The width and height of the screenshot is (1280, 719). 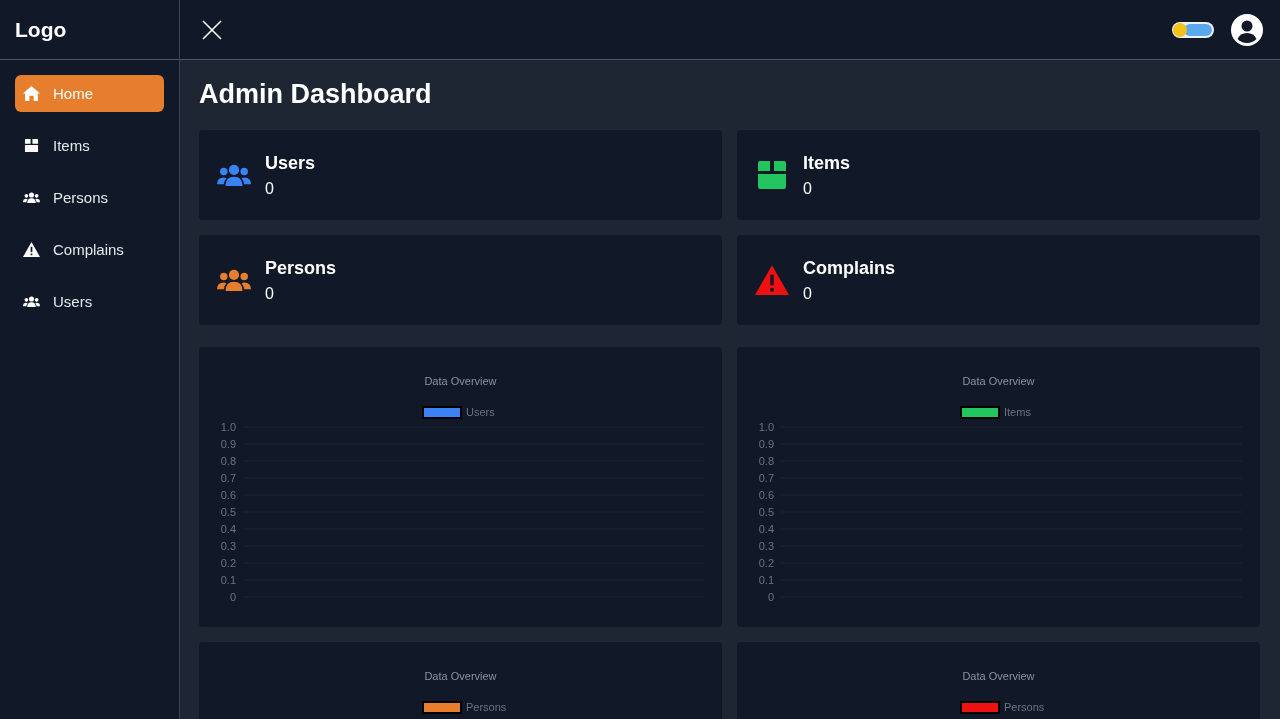 What do you see at coordinates (301, 268) in the screenshot?
I see `stat-label: Persons` at bounding box center [301, 268].